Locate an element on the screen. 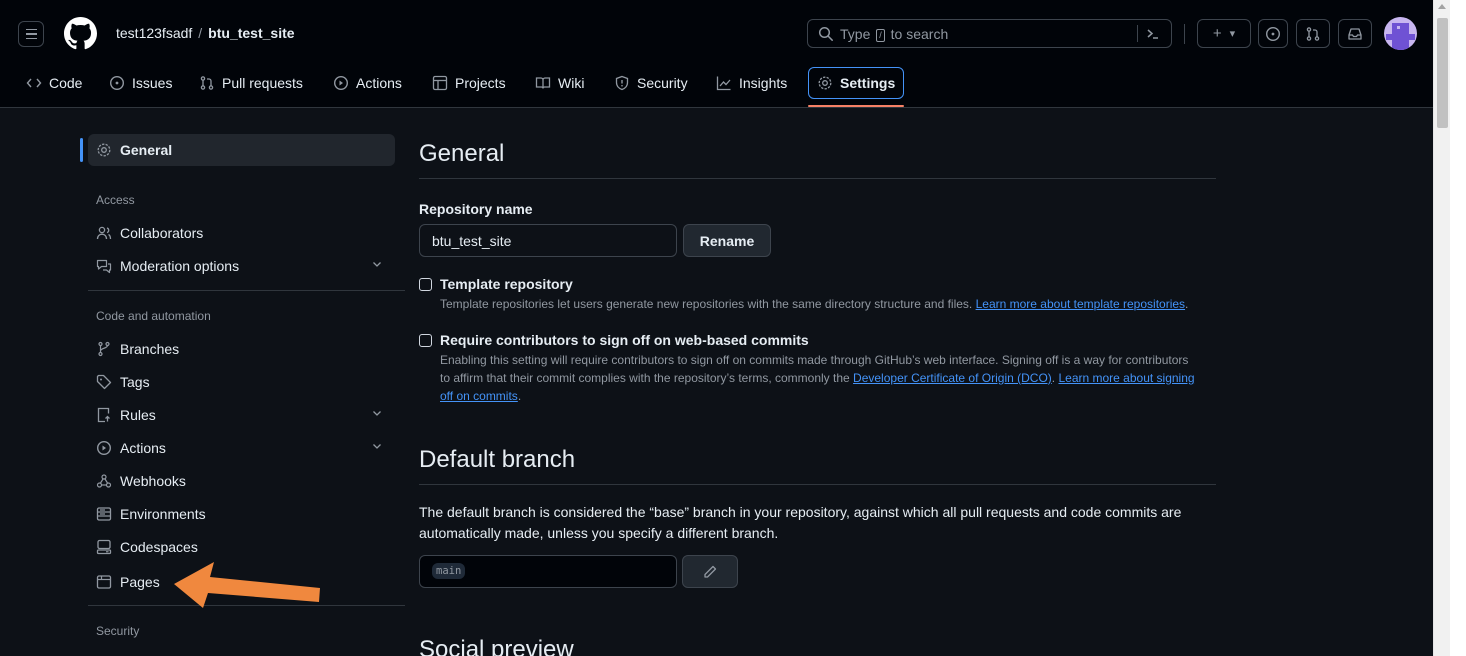  sidebar-item-actions: Actions is located at coordinates (241, 448).